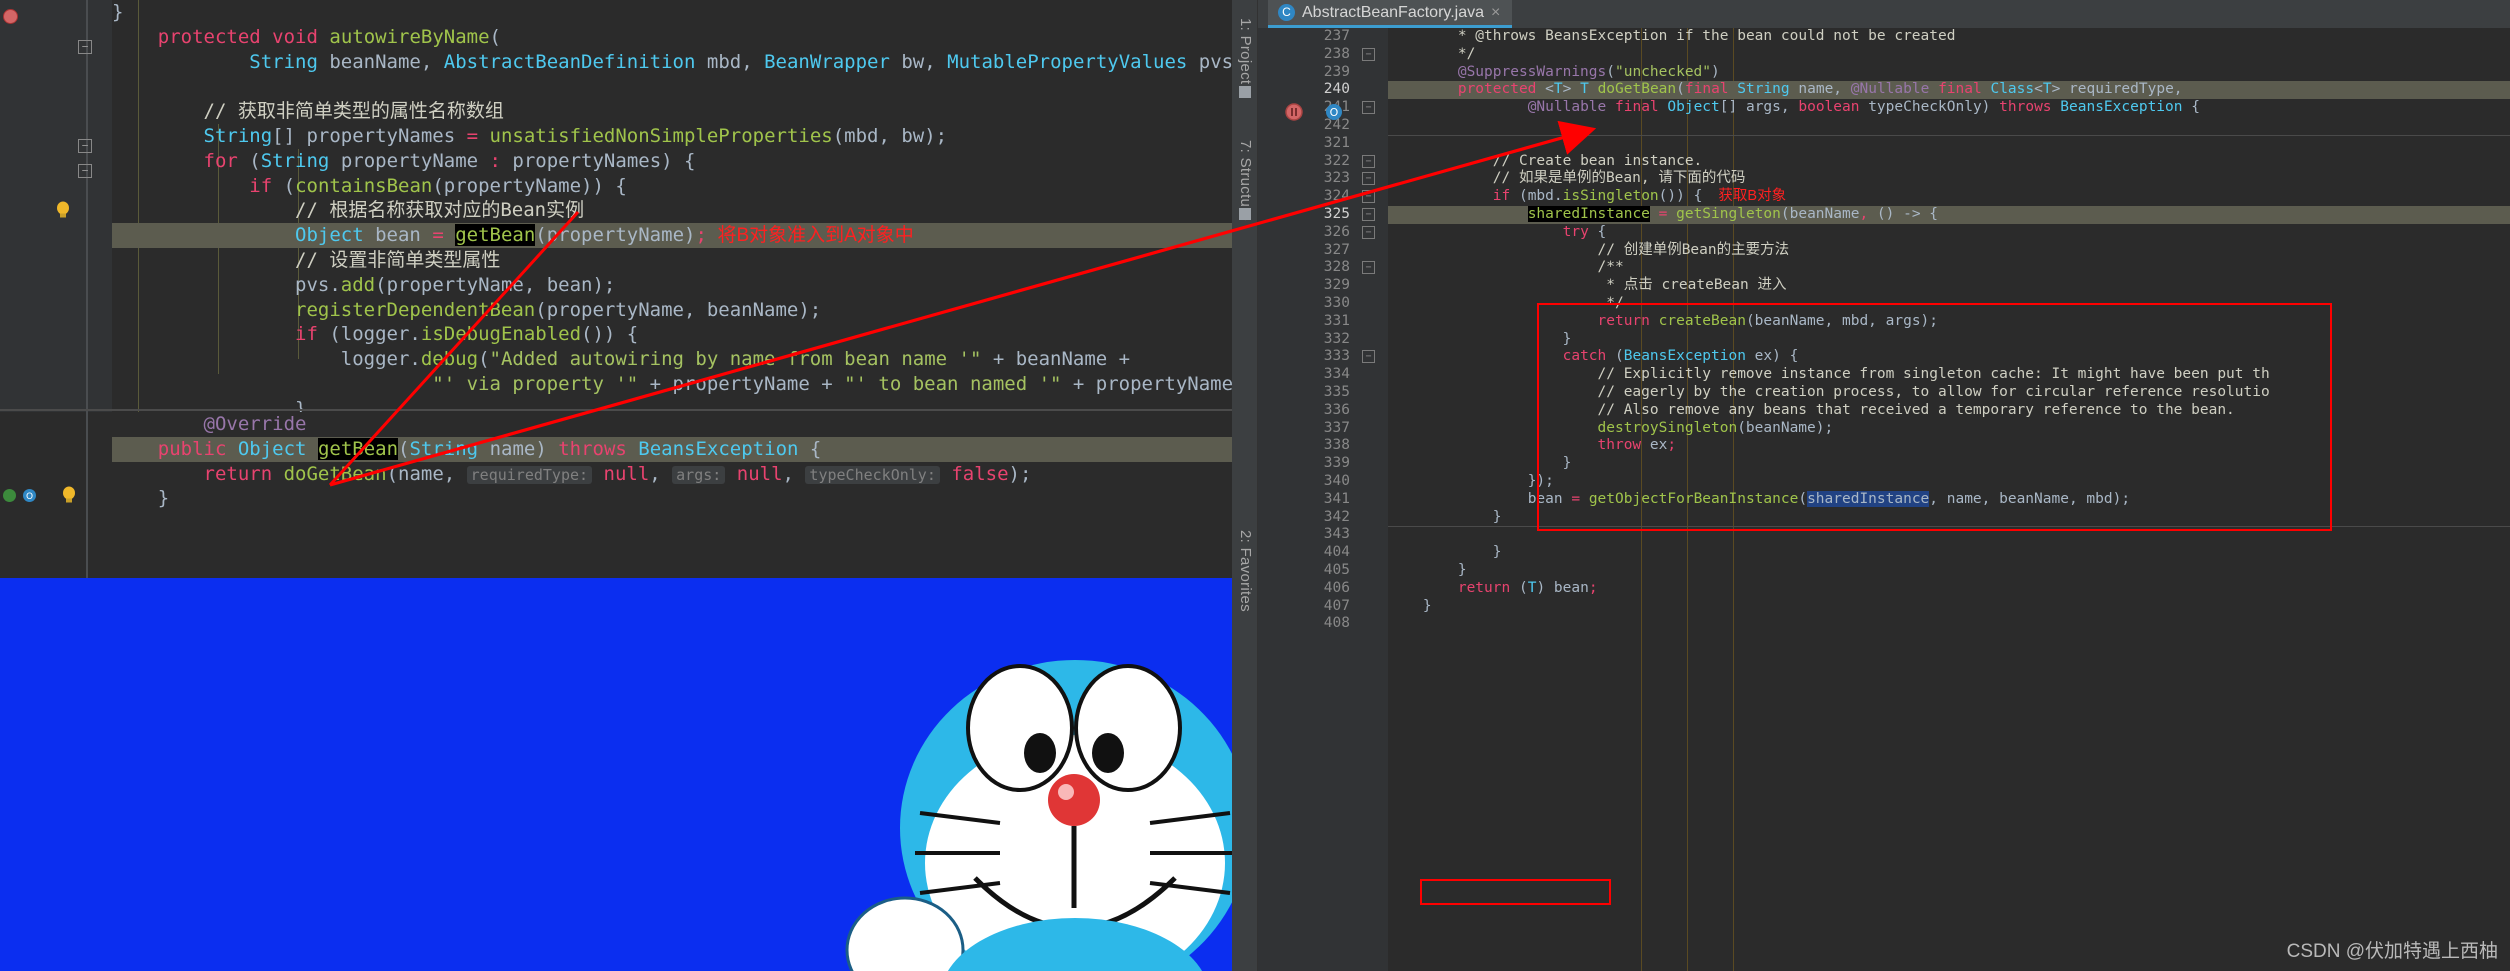 The height and width of the screenshot is (971, 2510). What do you see at coordinates (1949, 429) in the screenshot?
I see `code-line: destroySingleton(beanName);` at bounding box center [1949, 429].